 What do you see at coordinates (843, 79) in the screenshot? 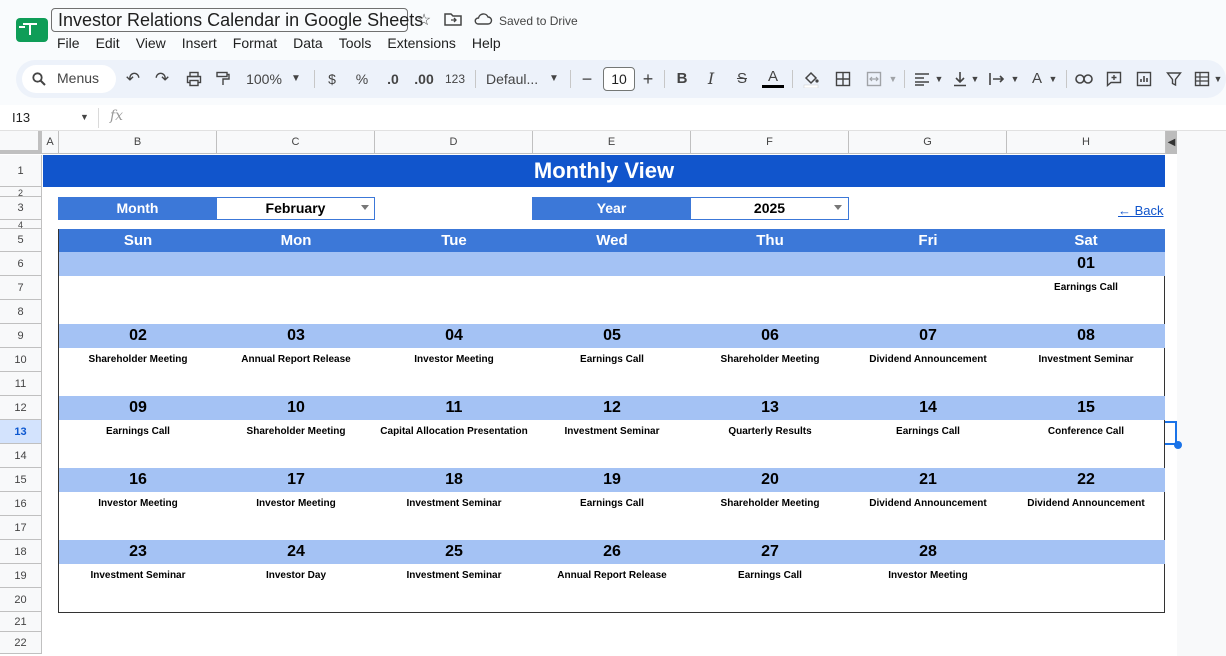
I see `borders-icon` at bounding box center [843, 79].